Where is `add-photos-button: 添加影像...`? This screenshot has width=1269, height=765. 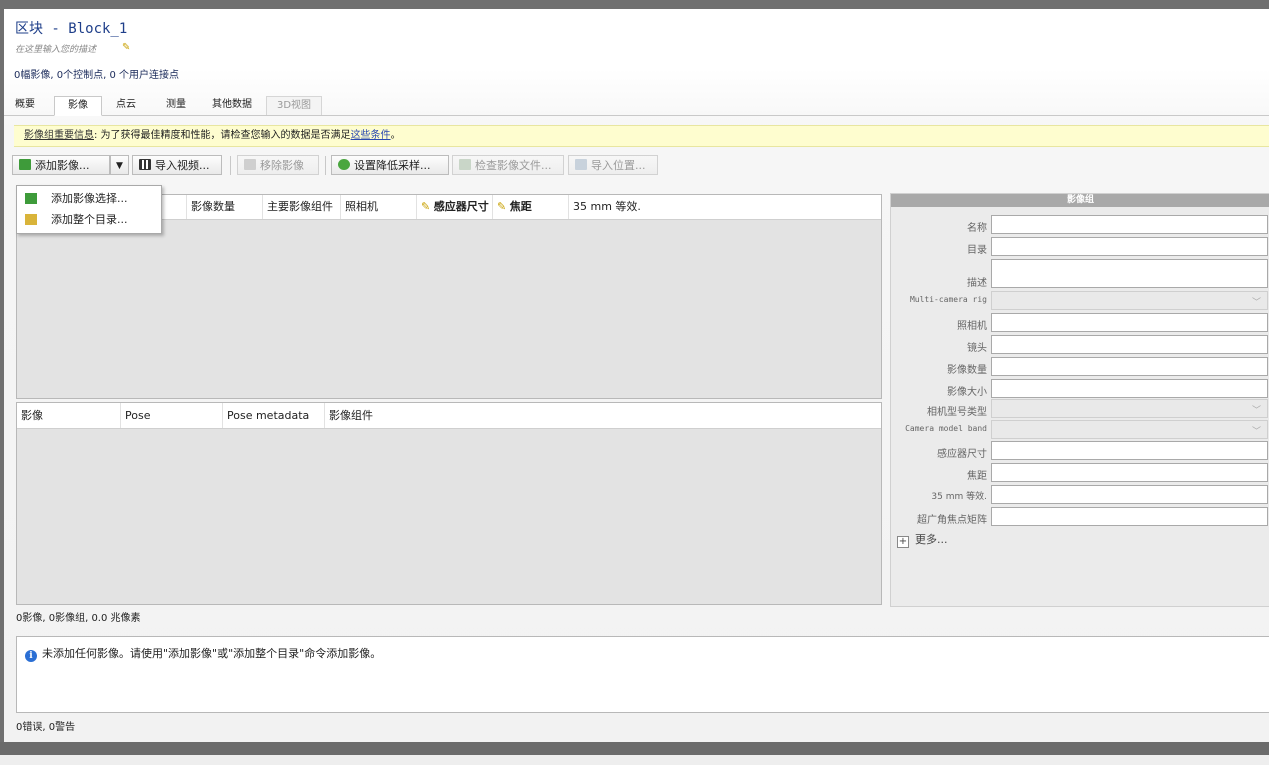 add-photos-button: 添加影像... is located at coordinates (61, 165).